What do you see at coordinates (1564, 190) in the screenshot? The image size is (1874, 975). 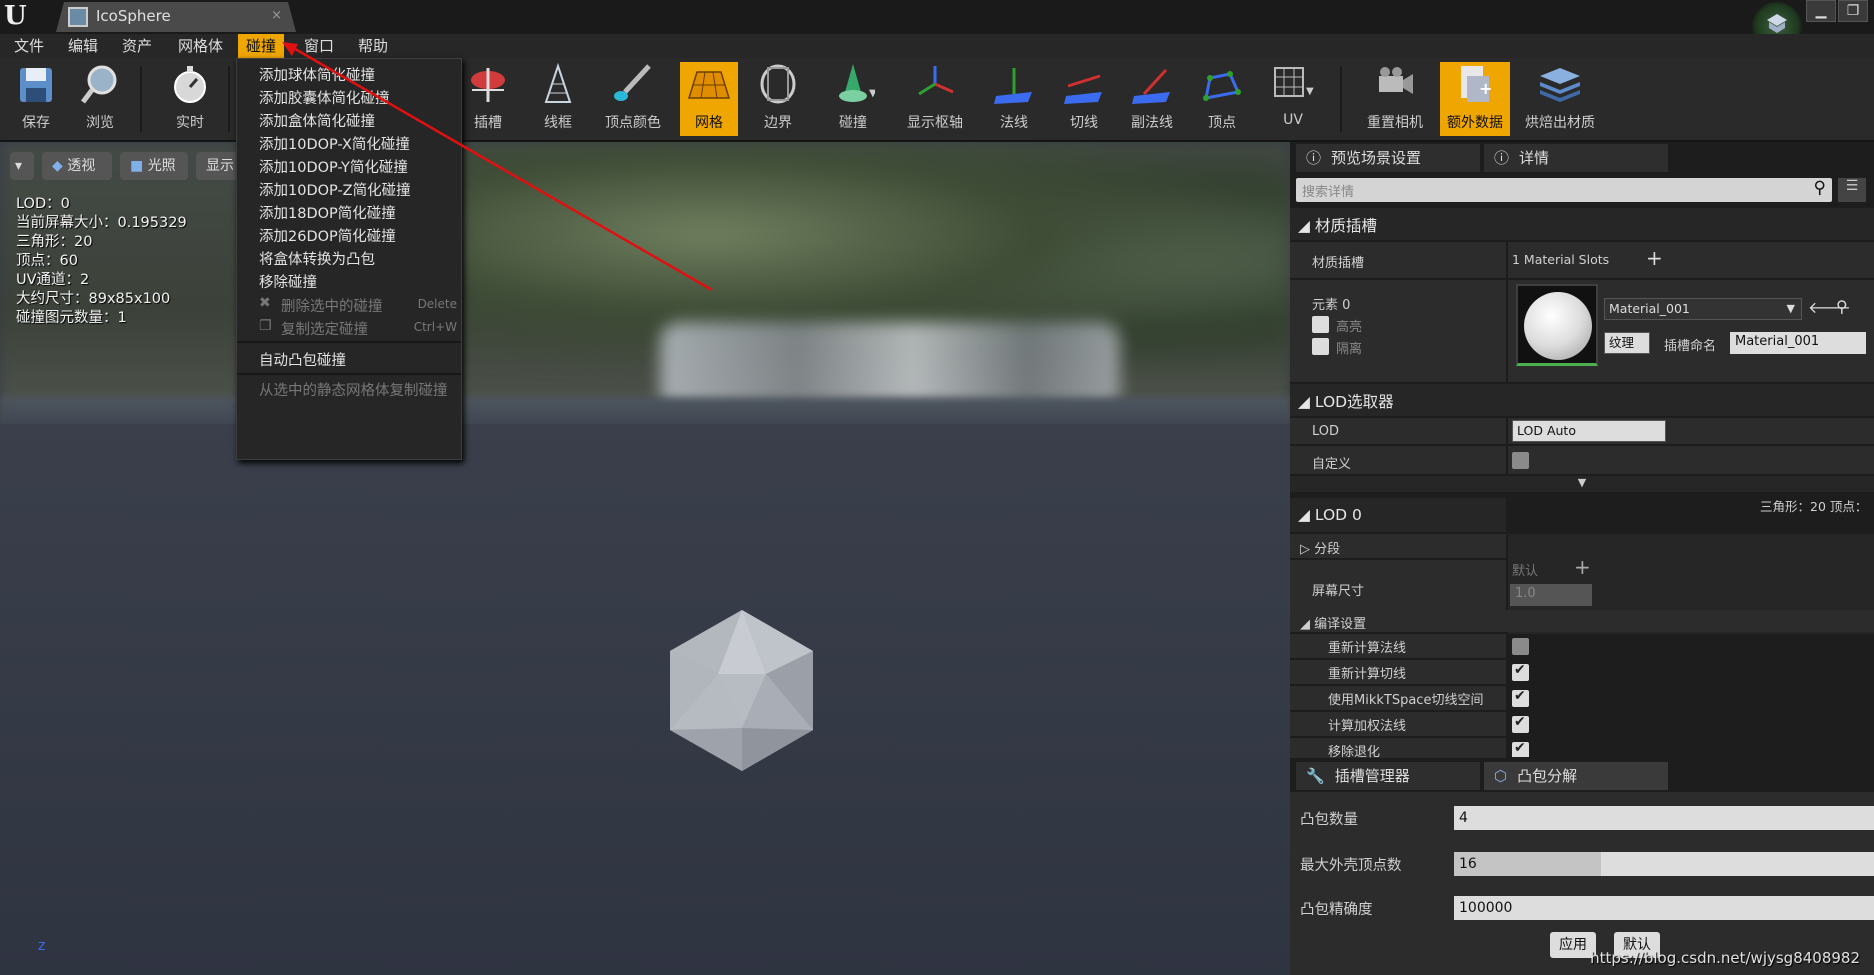 I see `search-input: 搜索详情 ⚲` at bounding box center [1564, 190].